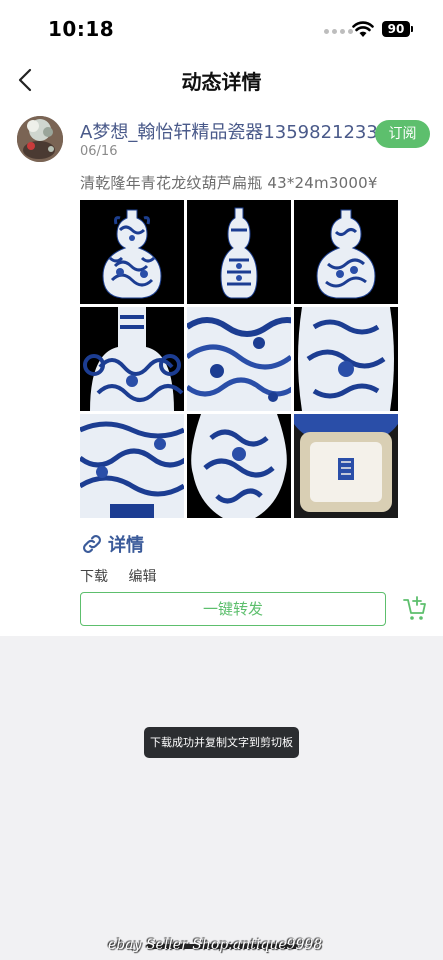 Image resolution: width=443 pixels, height=960 pixels. I want to click on wifi-icon, so click(363, 29).